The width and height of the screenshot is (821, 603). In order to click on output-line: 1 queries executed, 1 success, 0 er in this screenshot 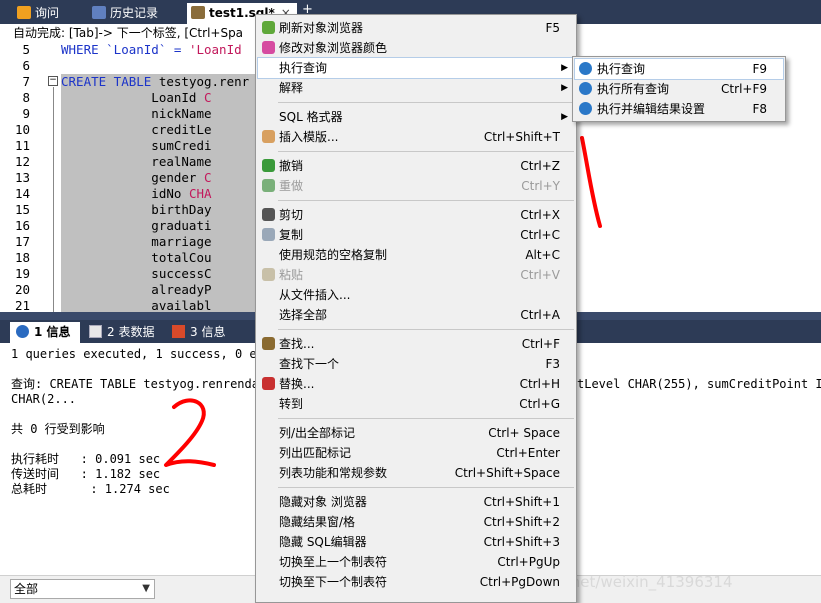, I will do `click(137, 354)`.